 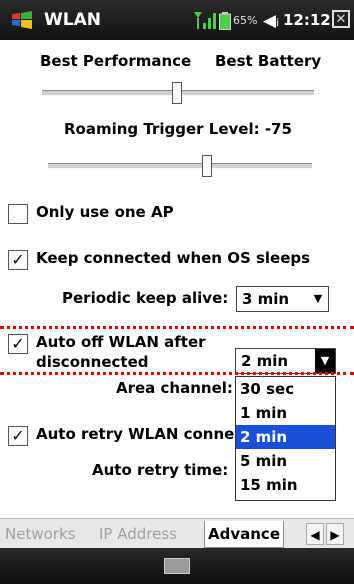 What do you see at coordinates (105, 212) in the screenshot?
I see `only-one-ap-label: Only use one AP` at bounding box center [105, 212].